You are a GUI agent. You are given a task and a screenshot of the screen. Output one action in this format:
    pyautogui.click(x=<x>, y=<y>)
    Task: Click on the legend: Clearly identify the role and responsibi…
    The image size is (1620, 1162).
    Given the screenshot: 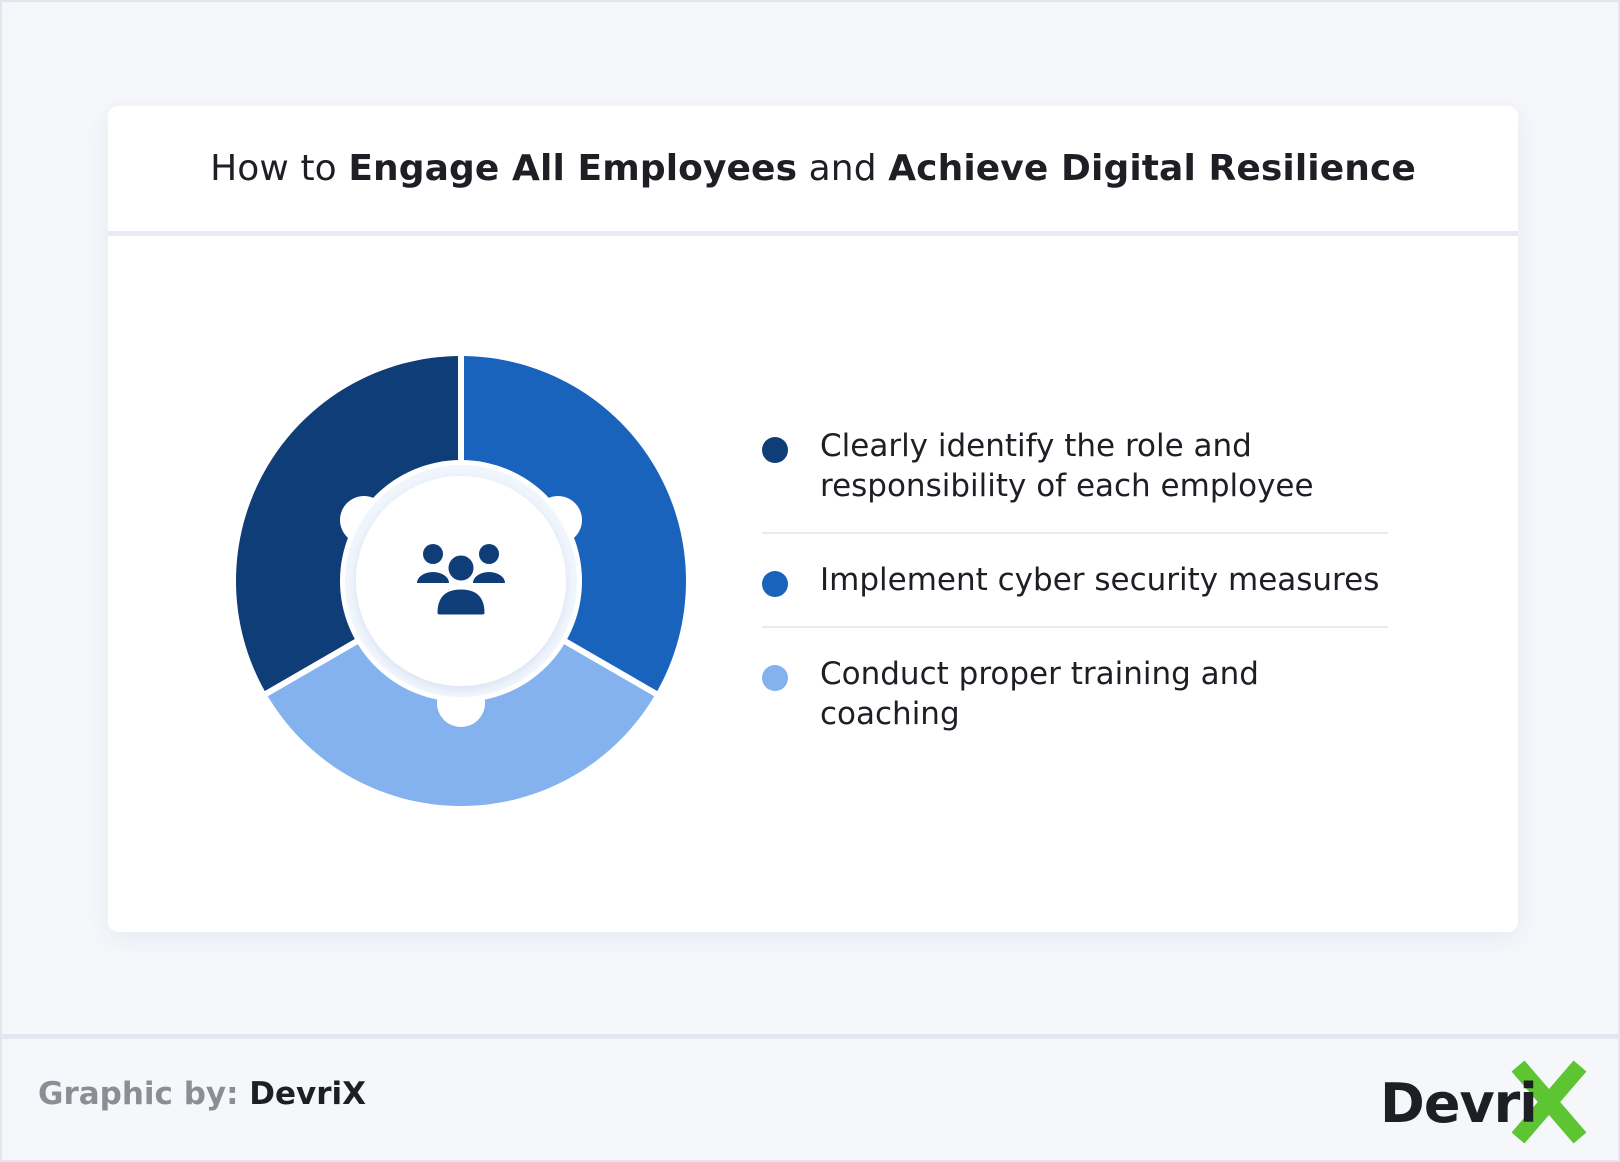 What is the action you would take?
    pyautogui.click(x=1075, y=580)
    